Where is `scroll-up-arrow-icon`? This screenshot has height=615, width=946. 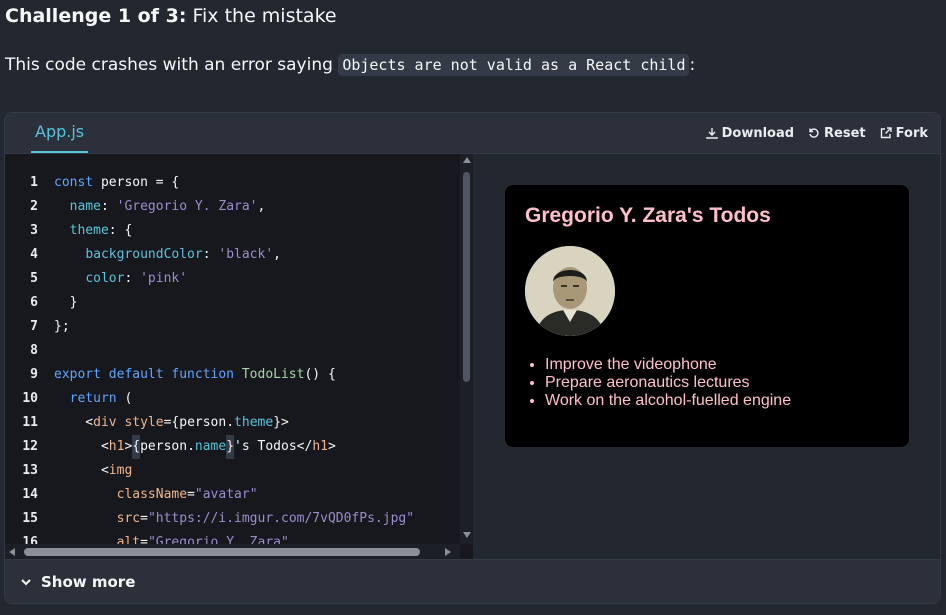 scroll-up-arrow-icon is located at coordinates (467, 160).